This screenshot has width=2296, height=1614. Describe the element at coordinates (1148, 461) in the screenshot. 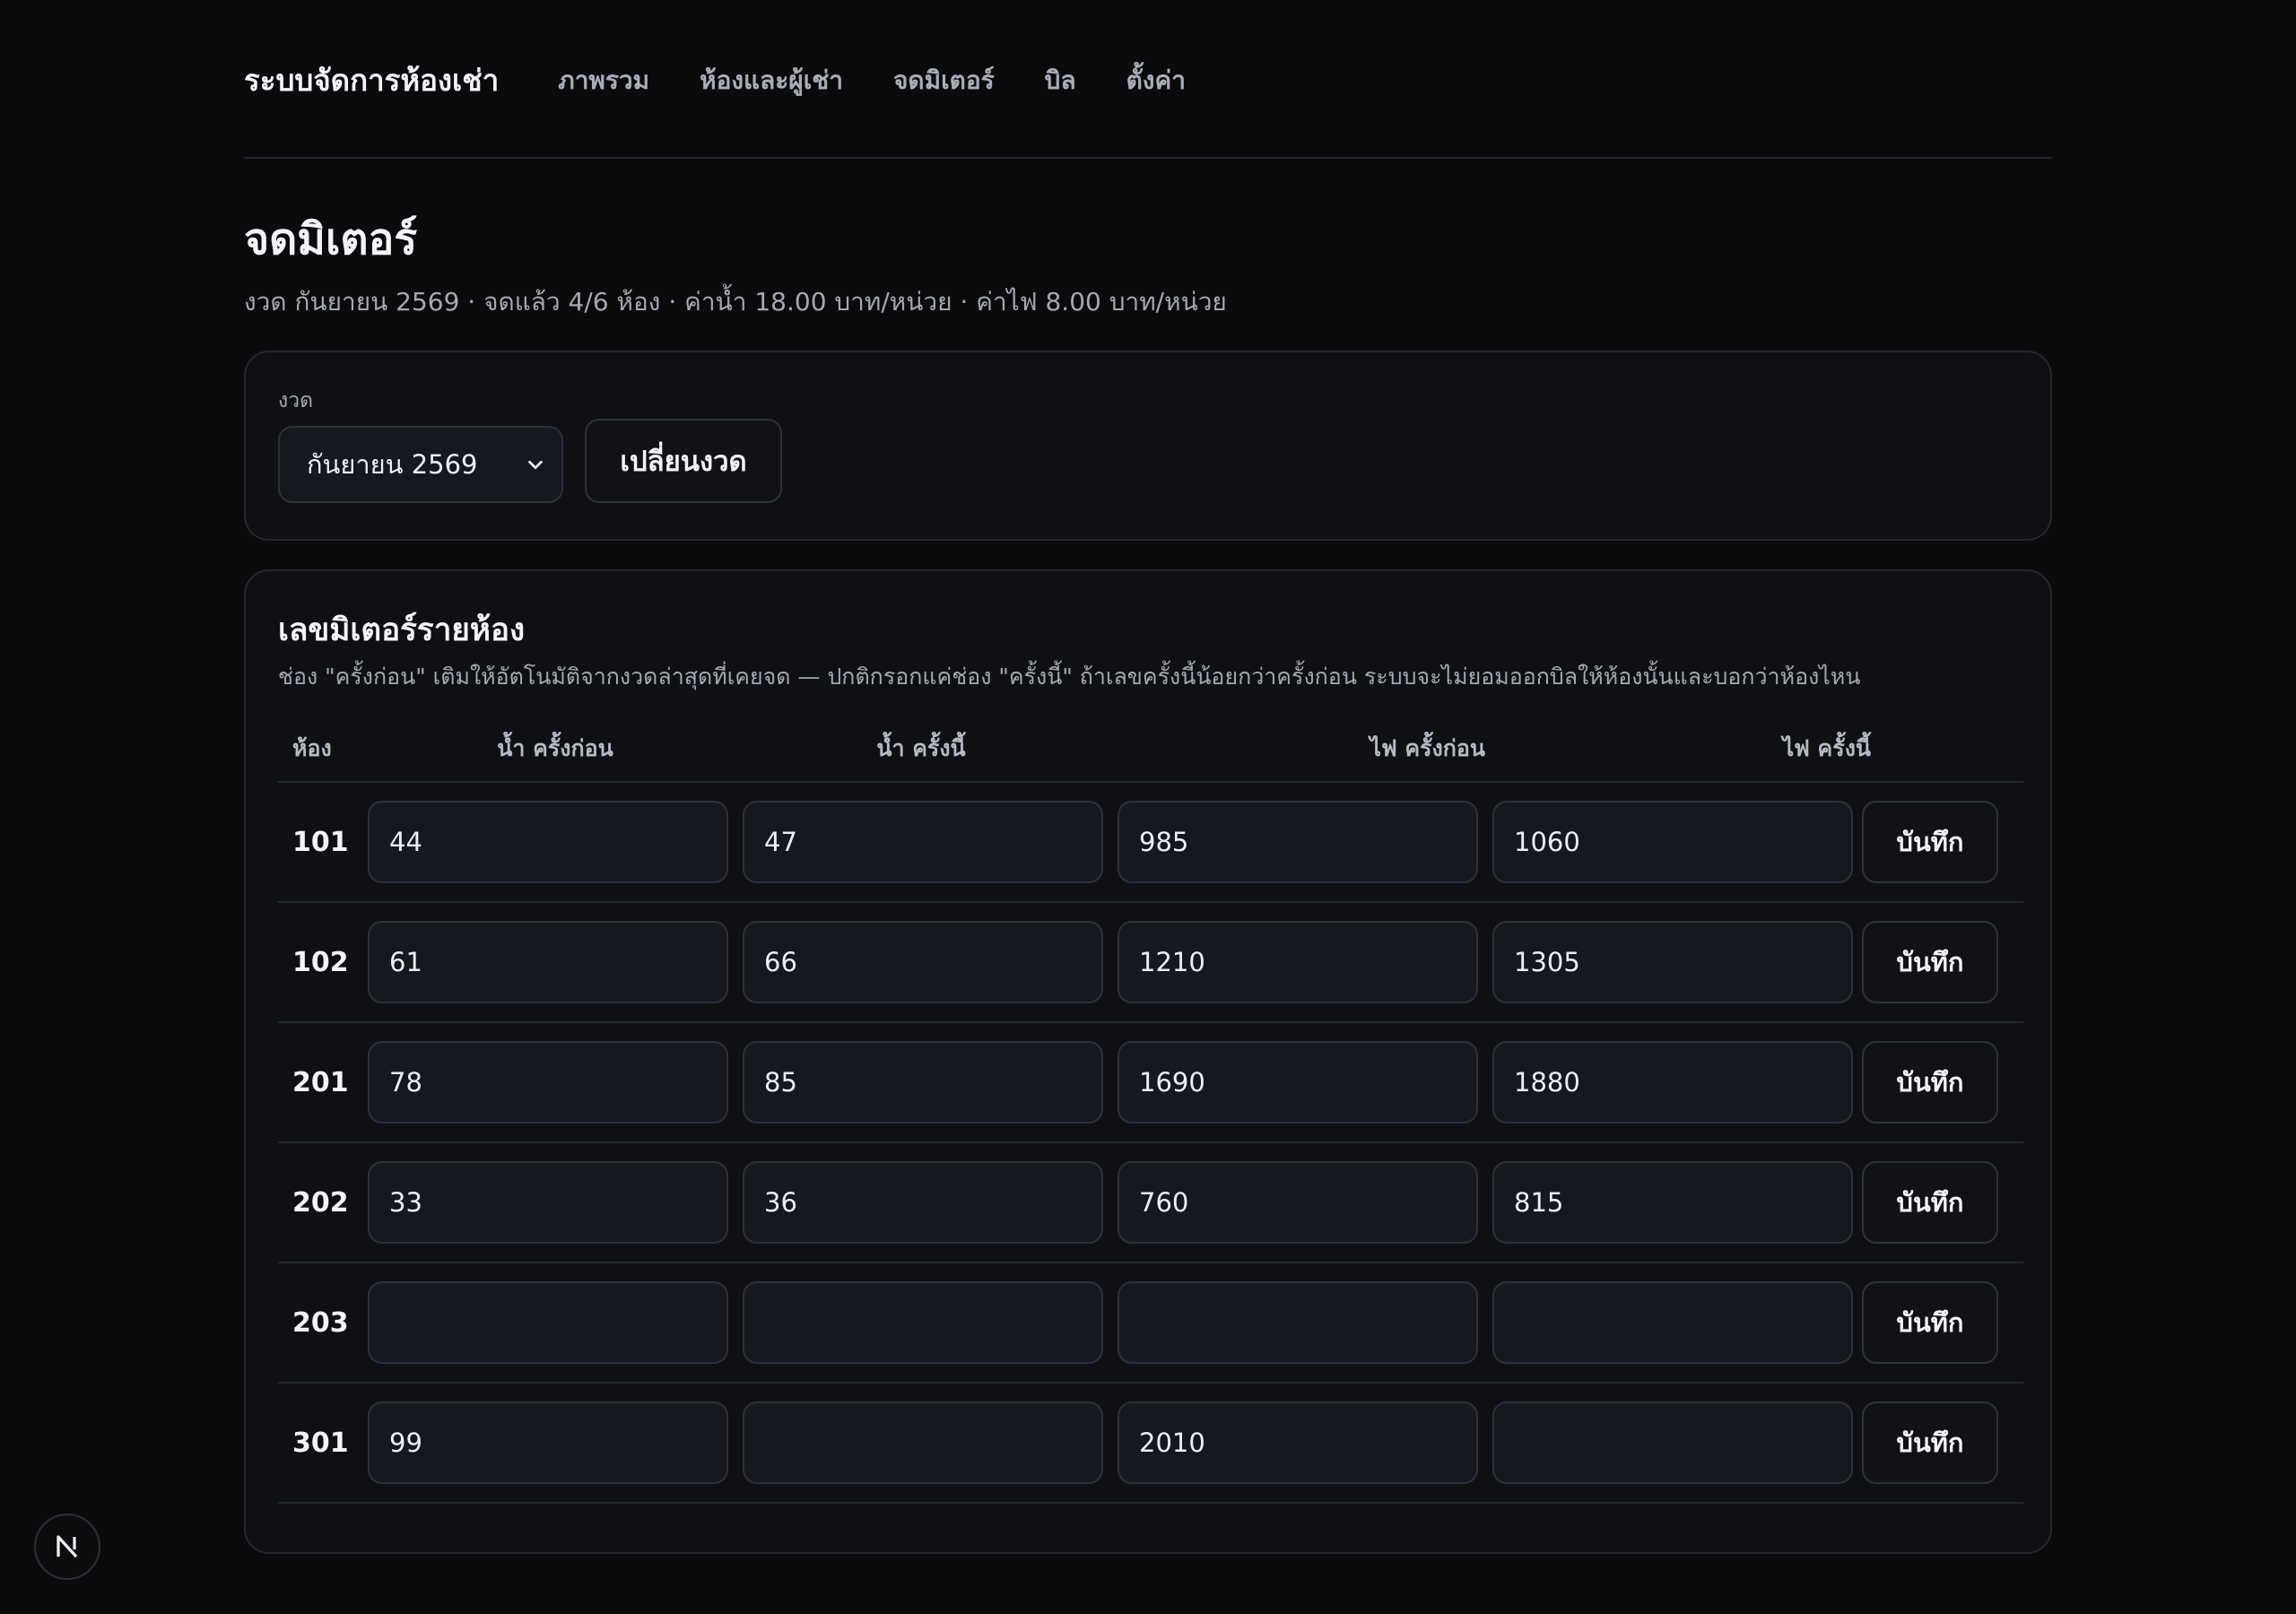

I see `period-controls: กันยายน 2569 เปลี่ยนงวด` at that location.